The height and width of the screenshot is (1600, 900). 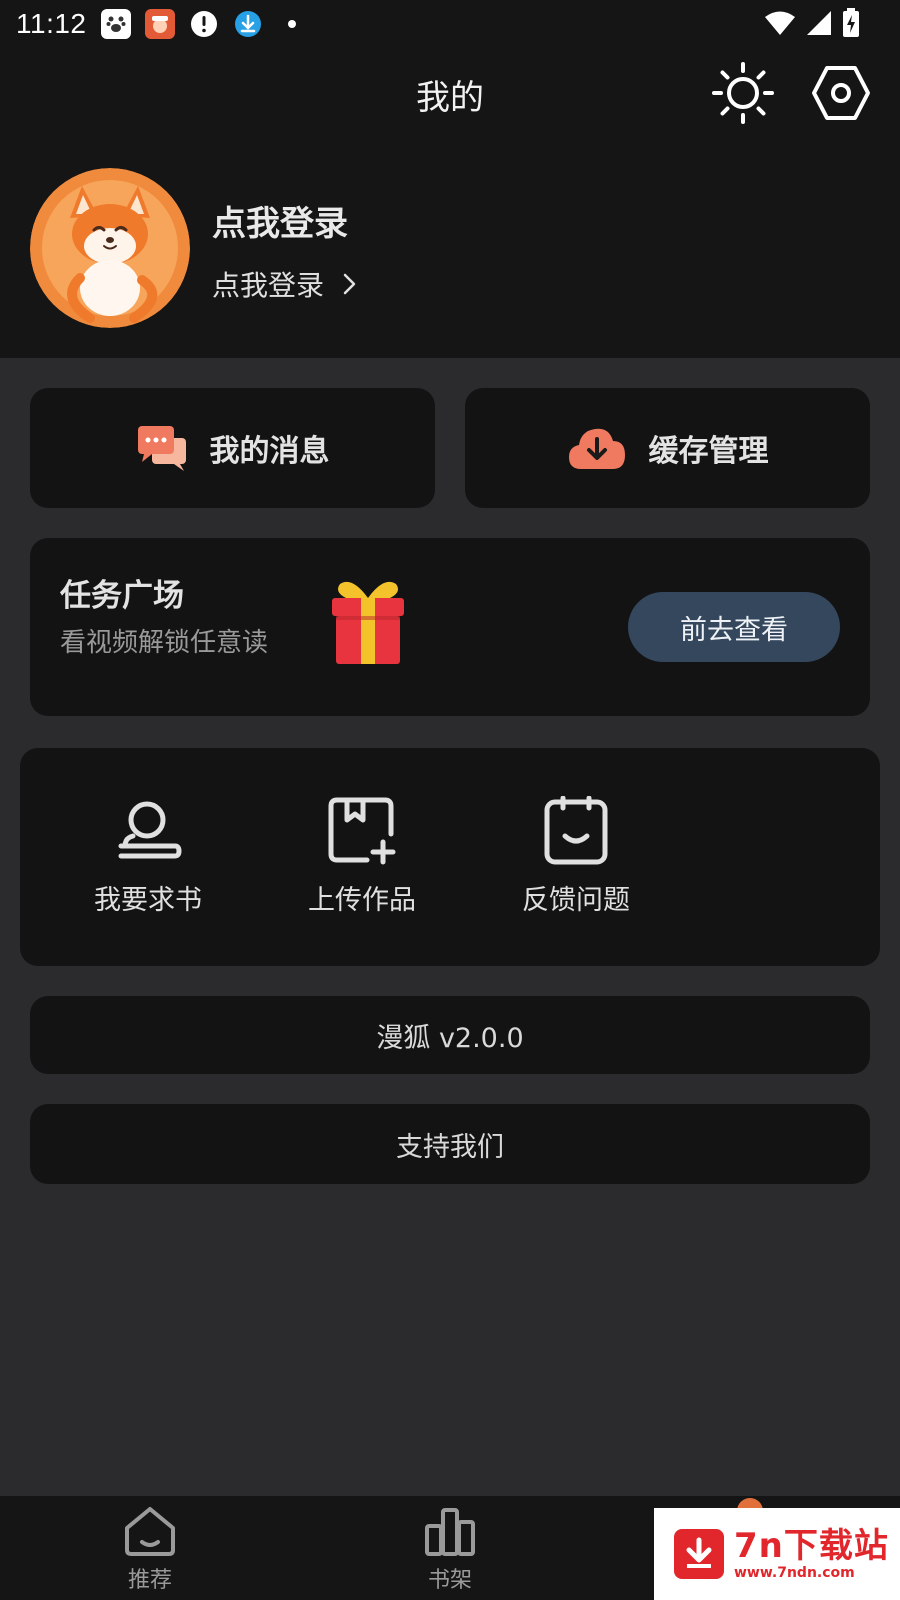 What do you see at coordinates (149, 1580) in the screenshot?
I see `nav-tab-recommend-label: 推荐` at bounding box center [149, 1580].